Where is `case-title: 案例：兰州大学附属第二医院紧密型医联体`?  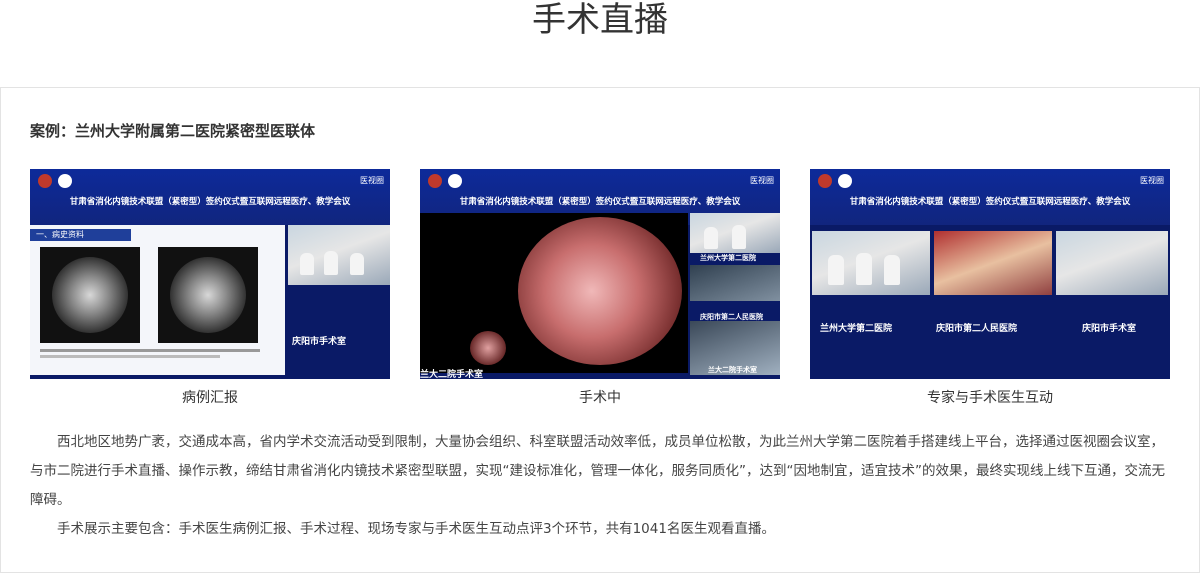 case-title: 案例：兰州大学附属第二医院紧密型医联体 is located at coordinates (173, 131).